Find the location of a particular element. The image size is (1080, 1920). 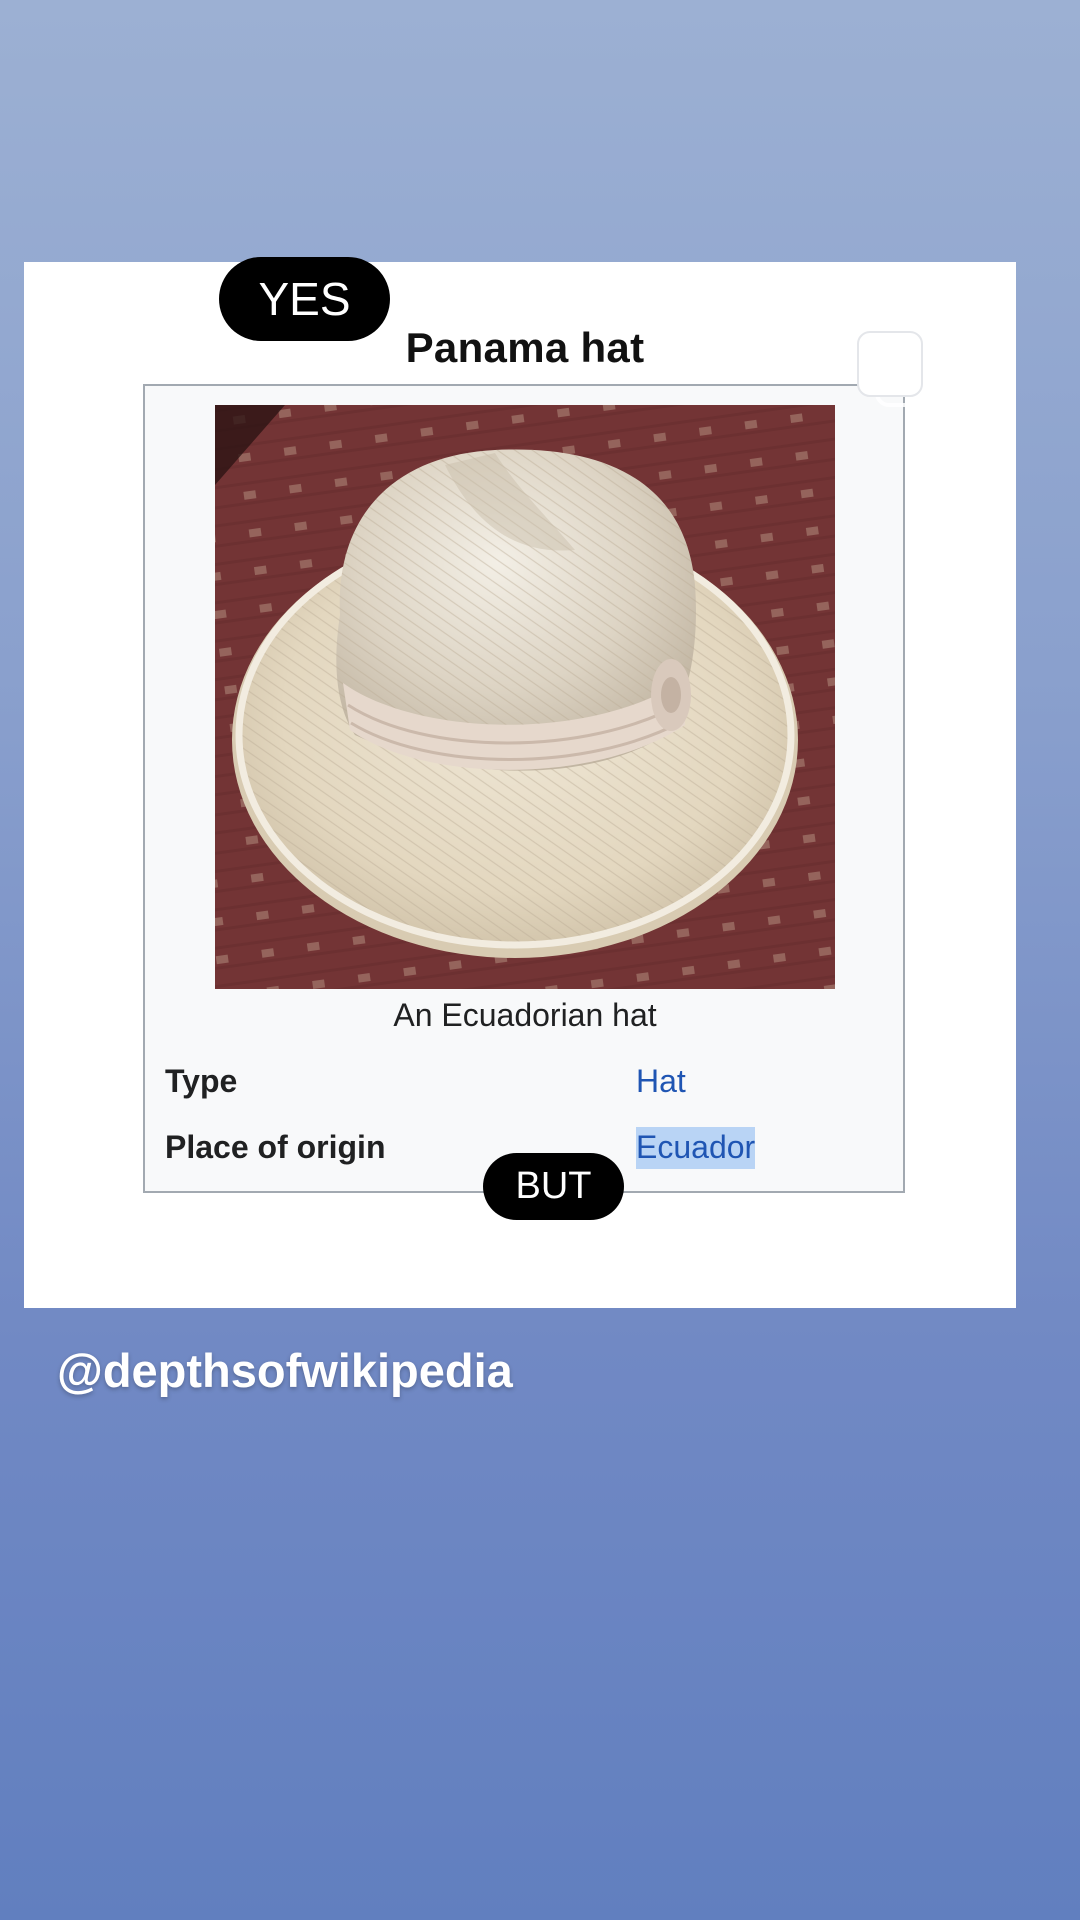

but-sticker: BUT is located at coordinates (553, 1186).